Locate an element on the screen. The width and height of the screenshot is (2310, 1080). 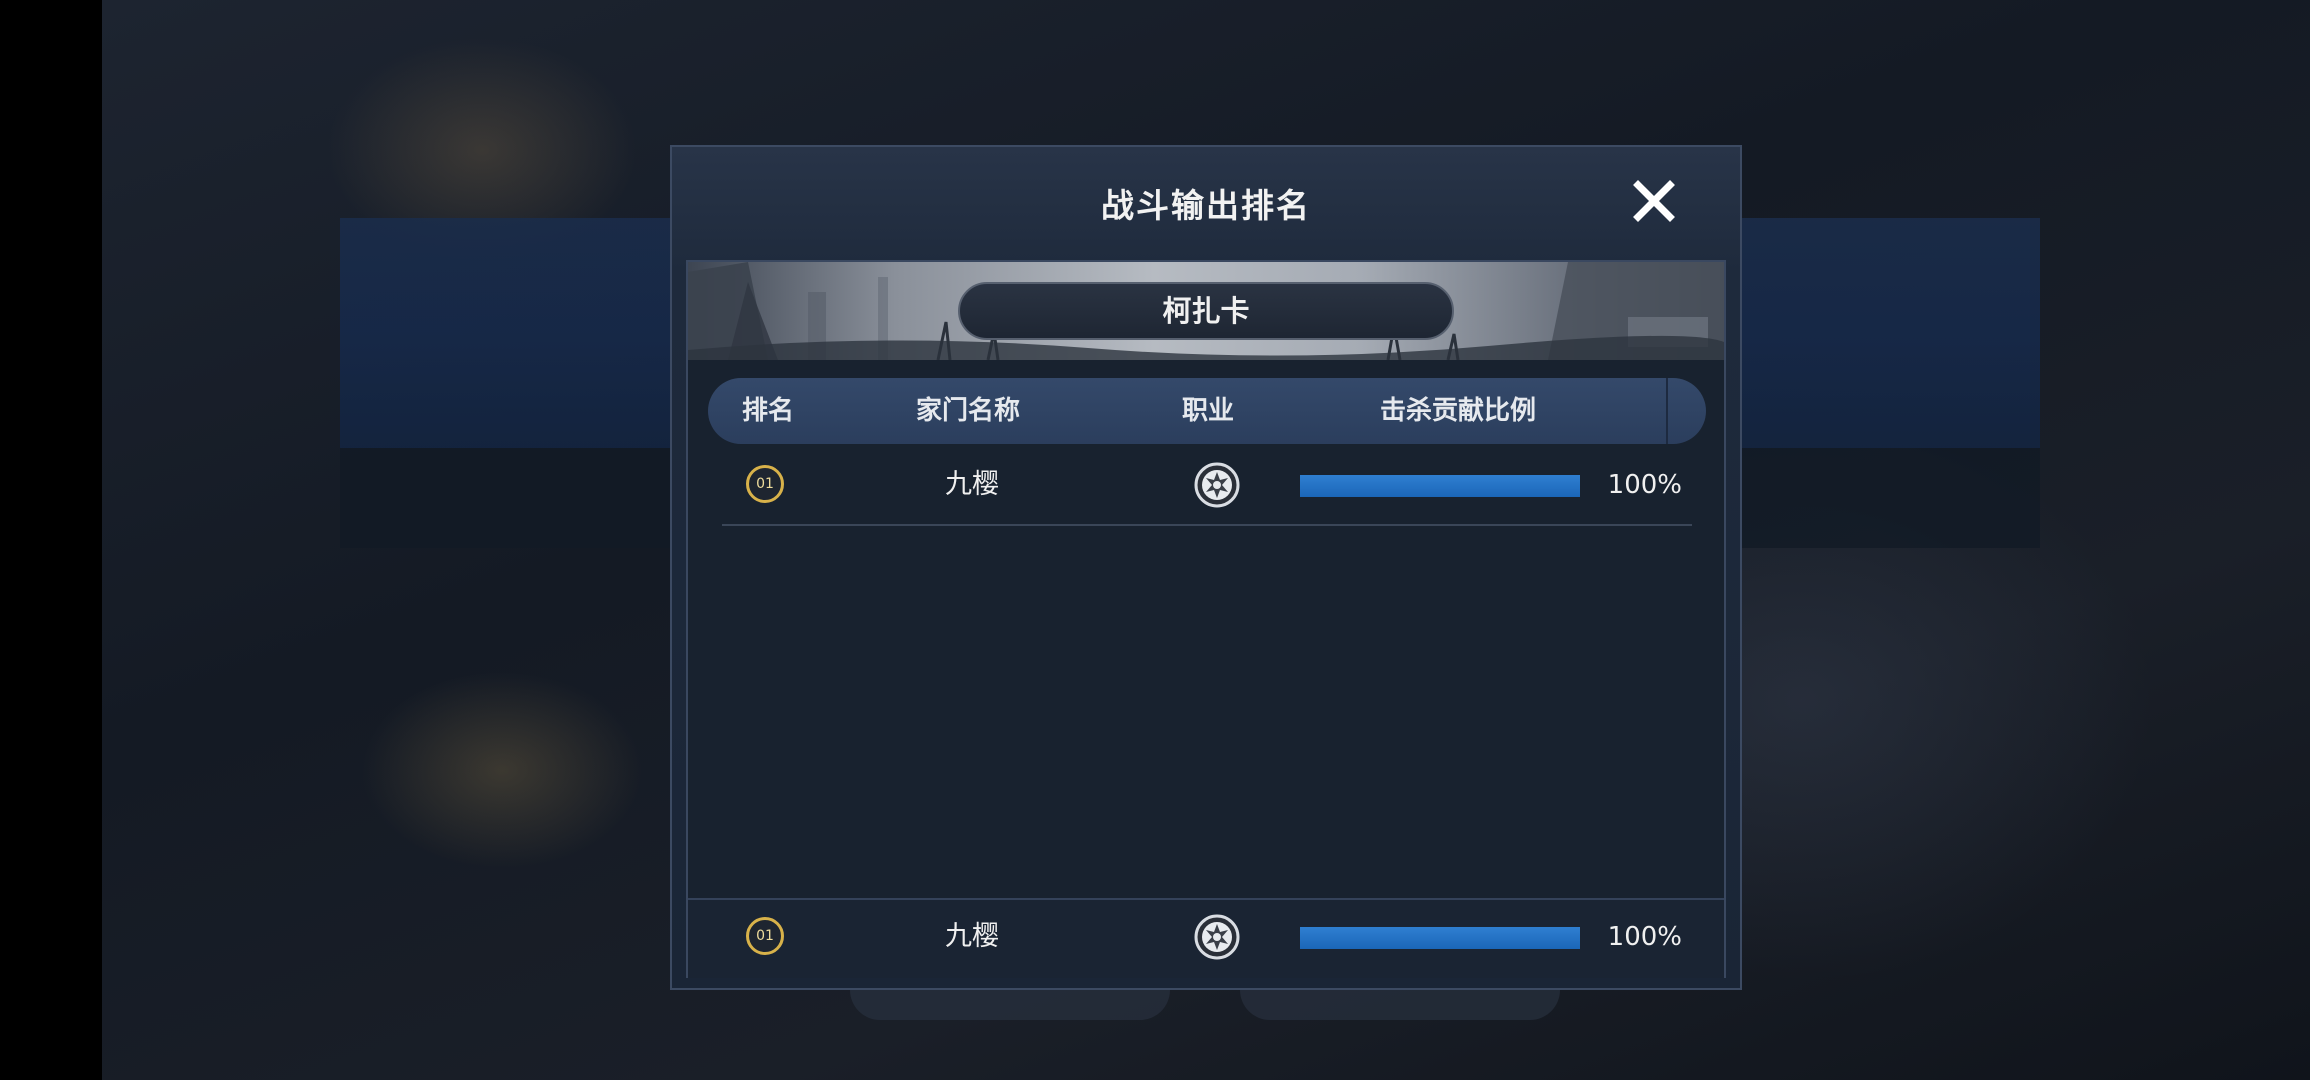
header-divider is located at coordinates (1667, 411).